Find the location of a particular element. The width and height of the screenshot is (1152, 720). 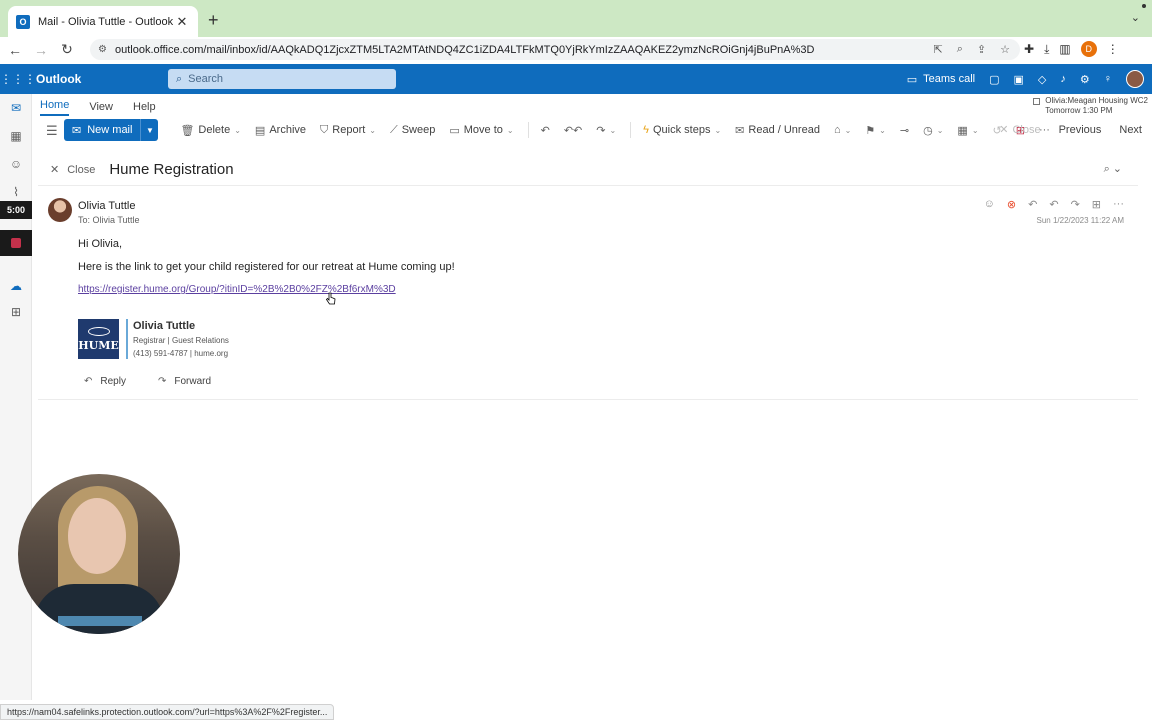

snooze-button: ◷ ⌄ is located at coordinates (933, 130).